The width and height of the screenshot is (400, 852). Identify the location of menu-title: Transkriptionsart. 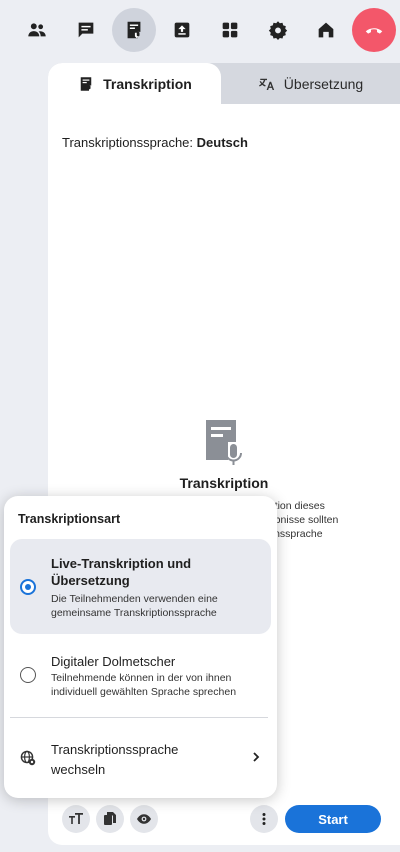
(69, 519).